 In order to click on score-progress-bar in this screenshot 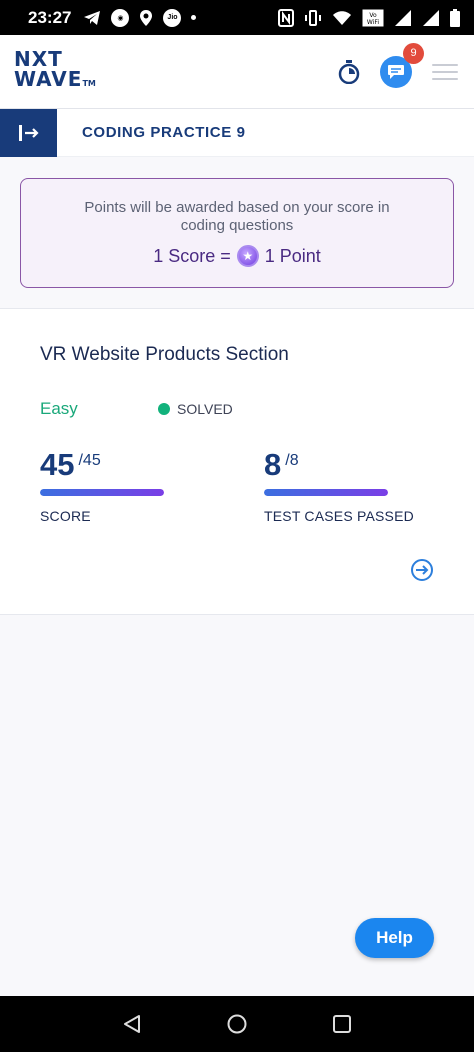, I will do `click(102, 492)`.